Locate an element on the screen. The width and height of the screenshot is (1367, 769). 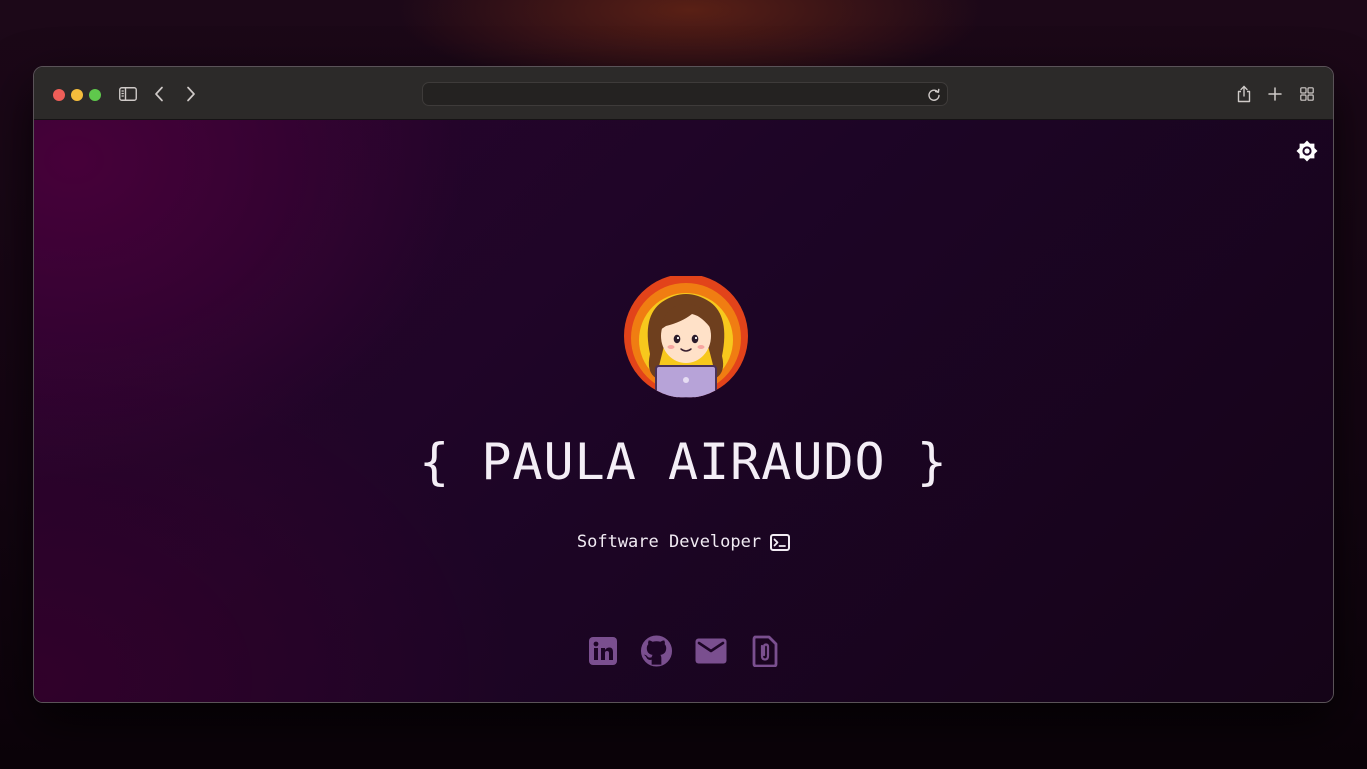
resume-attachment-icon is located at coordinates (764, 650).